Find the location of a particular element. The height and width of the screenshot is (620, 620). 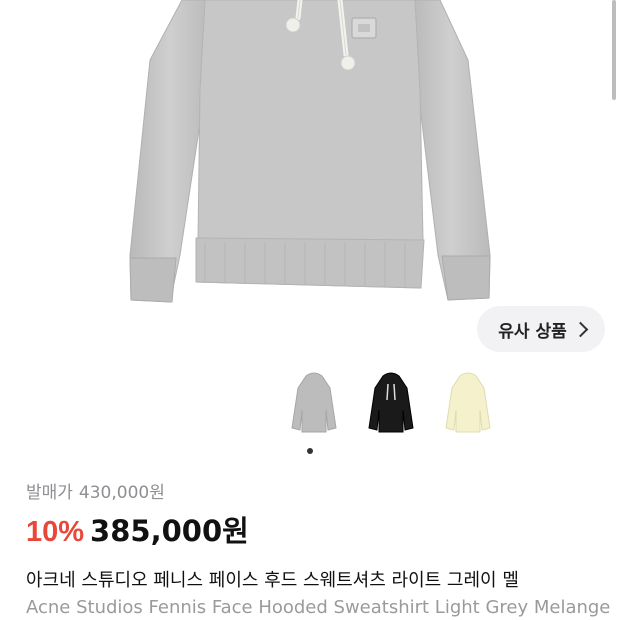

discount-rate: 10% is located at coordinates (55, 532).